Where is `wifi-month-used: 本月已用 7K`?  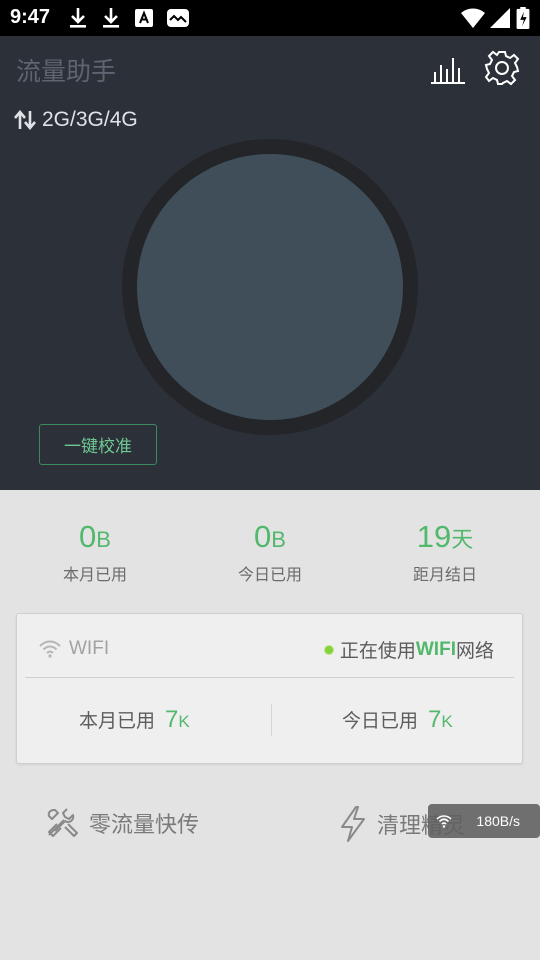 wifi-month-used: 本月已用 7K is located at coordinates (134, 720).